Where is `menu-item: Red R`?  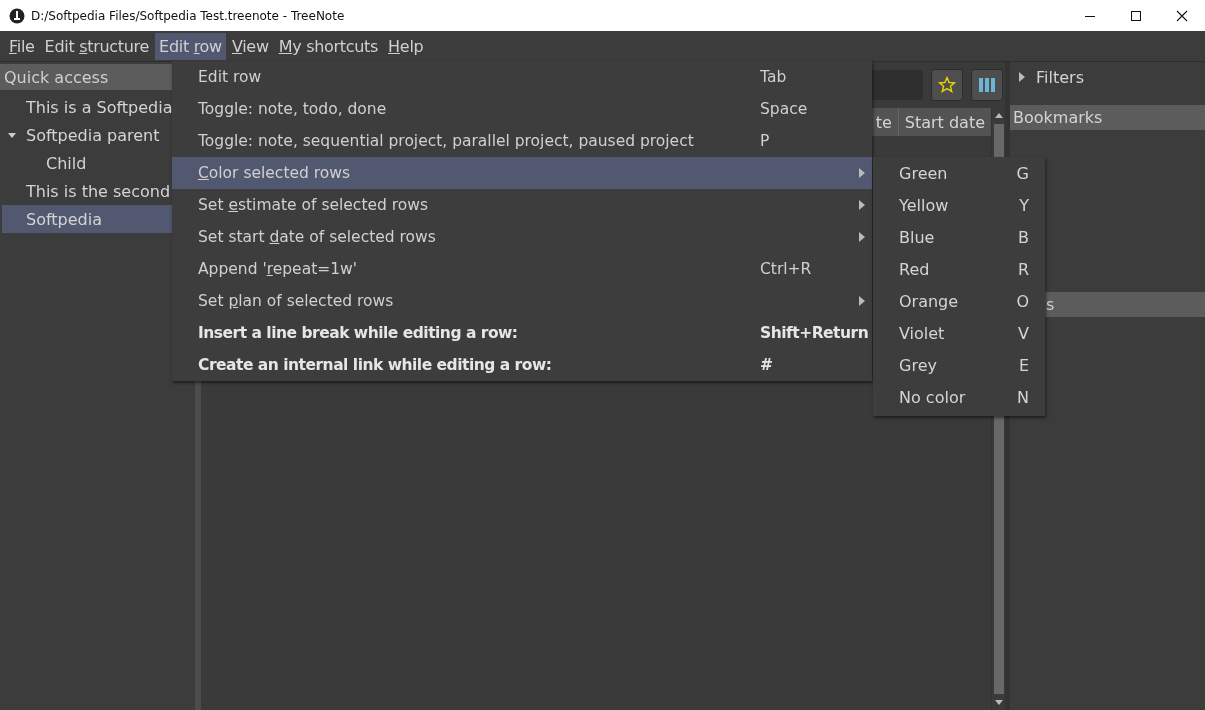
menu-item: Red R is located at coordinates (959, 269).